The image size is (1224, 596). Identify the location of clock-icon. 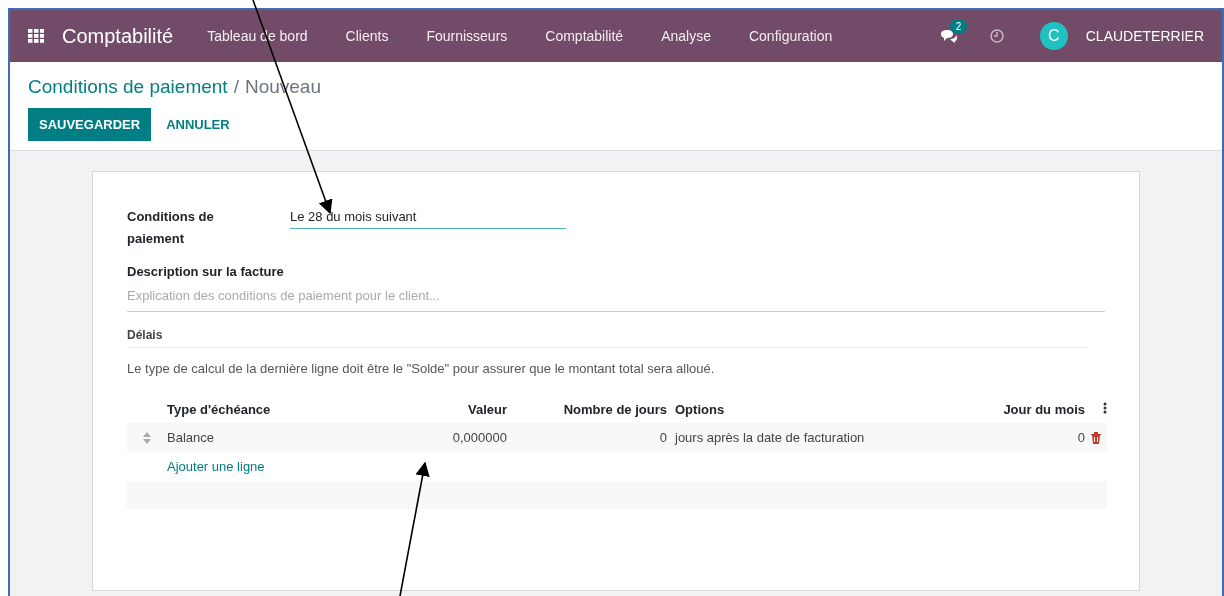
(996, 36).